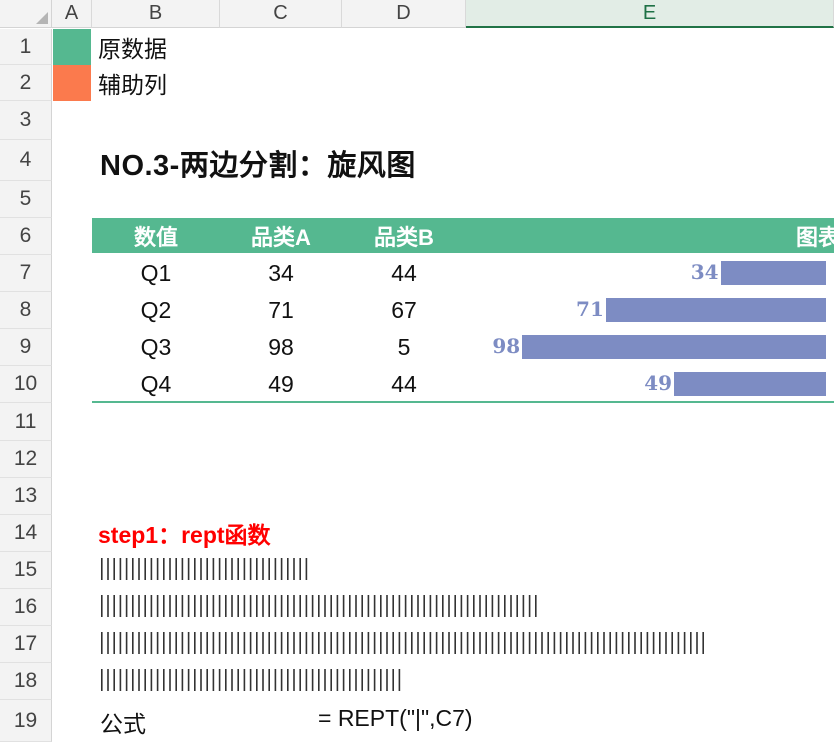 The width and height of the screenshot is (834, 742). Describe the element at coordinates (404, 347) in the screenshot. I see `table-cell-q3-b: 5` at that location.